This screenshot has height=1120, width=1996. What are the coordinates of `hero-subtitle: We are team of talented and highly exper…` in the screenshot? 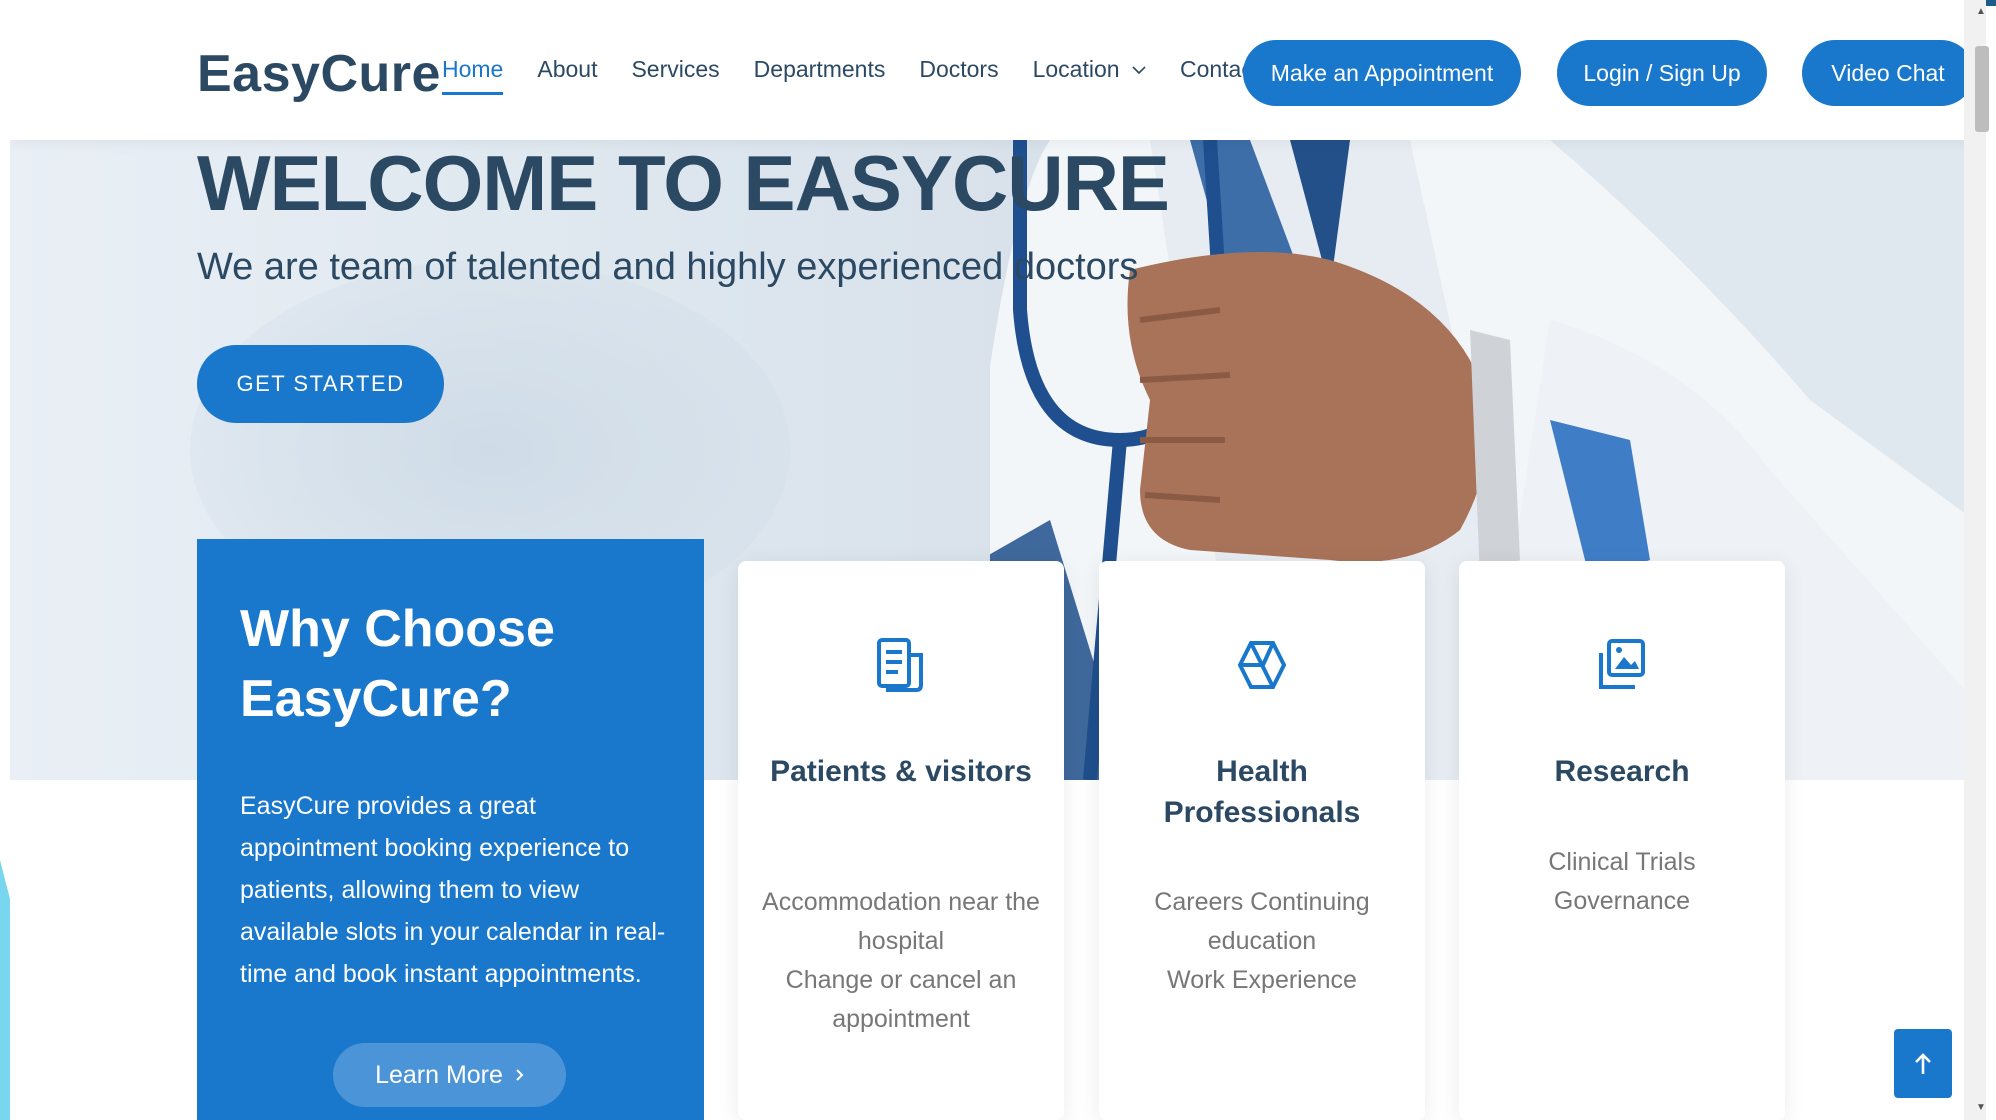 It's located at (668, 267).